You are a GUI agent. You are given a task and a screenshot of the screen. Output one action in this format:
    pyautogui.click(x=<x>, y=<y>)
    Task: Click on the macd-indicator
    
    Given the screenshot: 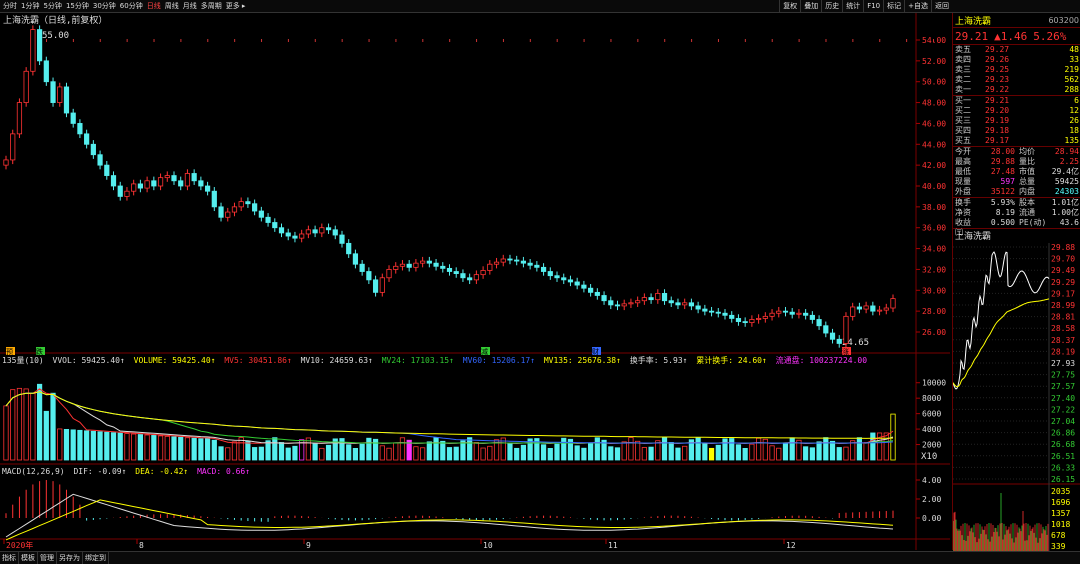 What is the action you would take?
    pyautogui.click(x=449, y=510)
    